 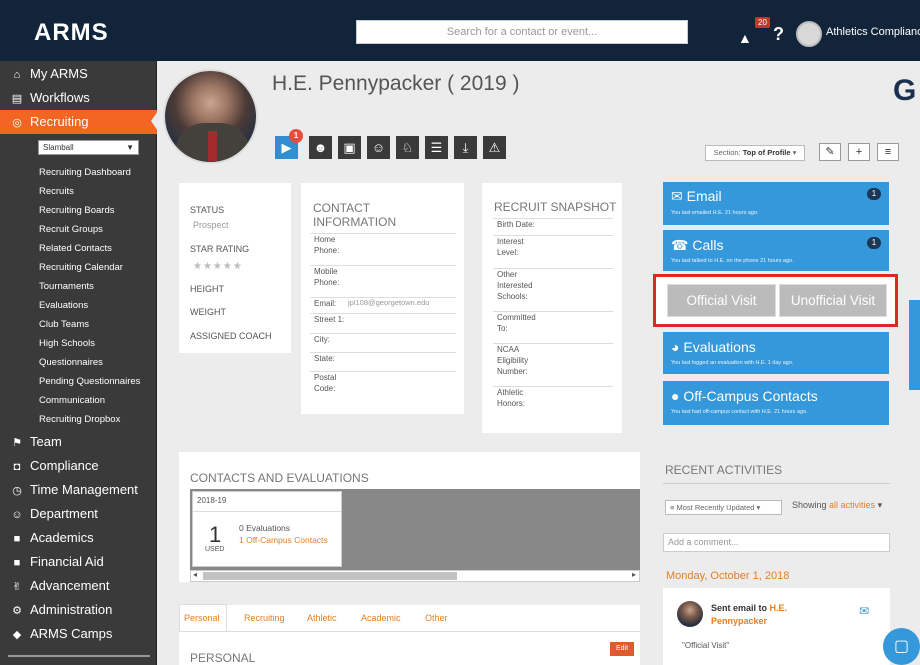 I want to click on snapshot-row: NCAA Eligibility Number:, so click(x=553, y=363).